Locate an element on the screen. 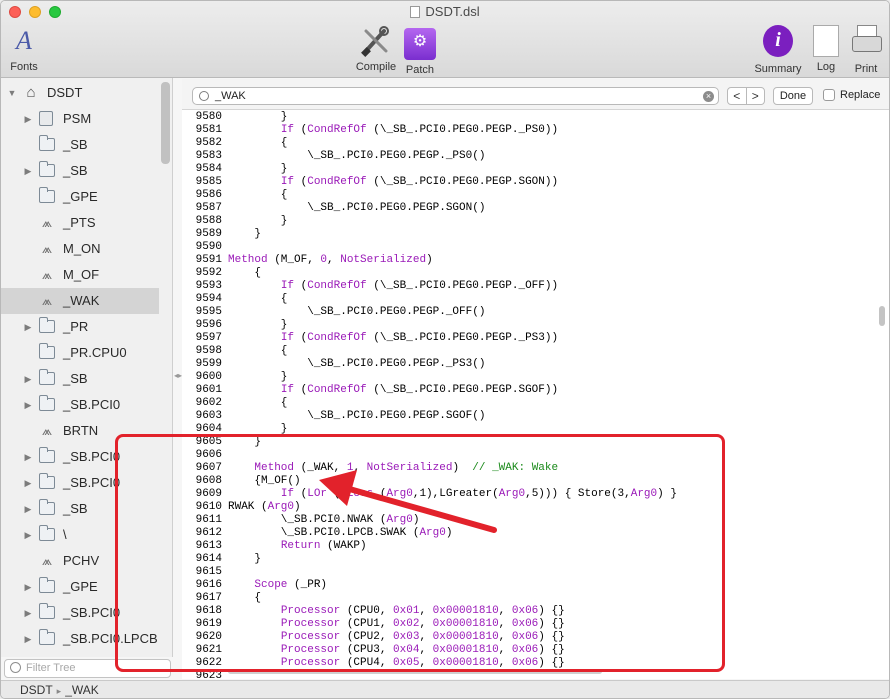 The image size is (890, 699). path-root: DSDT is located at coordinates (36, 690).